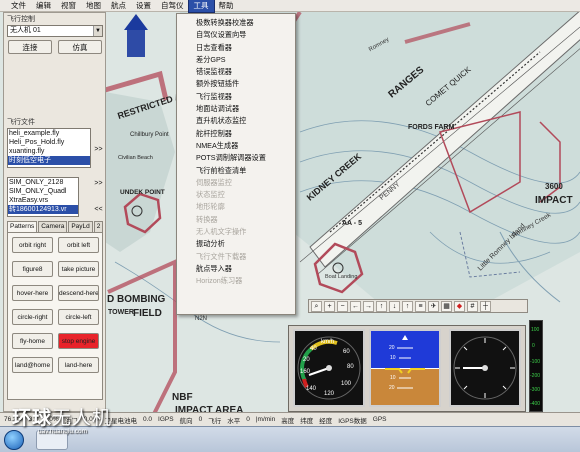  Describe the element at coordinates (43, 182) in the screenshot. I see `list-item: SIM_ONLY_2128` at that location.